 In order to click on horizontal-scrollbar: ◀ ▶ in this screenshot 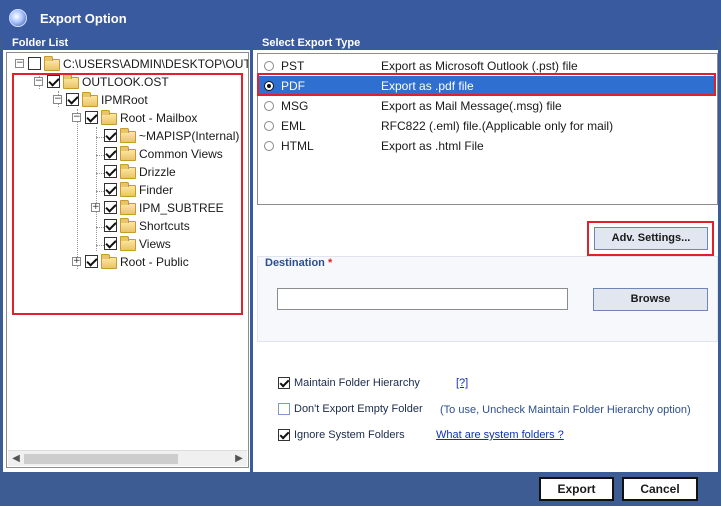, I will do `click(127, 458)`.